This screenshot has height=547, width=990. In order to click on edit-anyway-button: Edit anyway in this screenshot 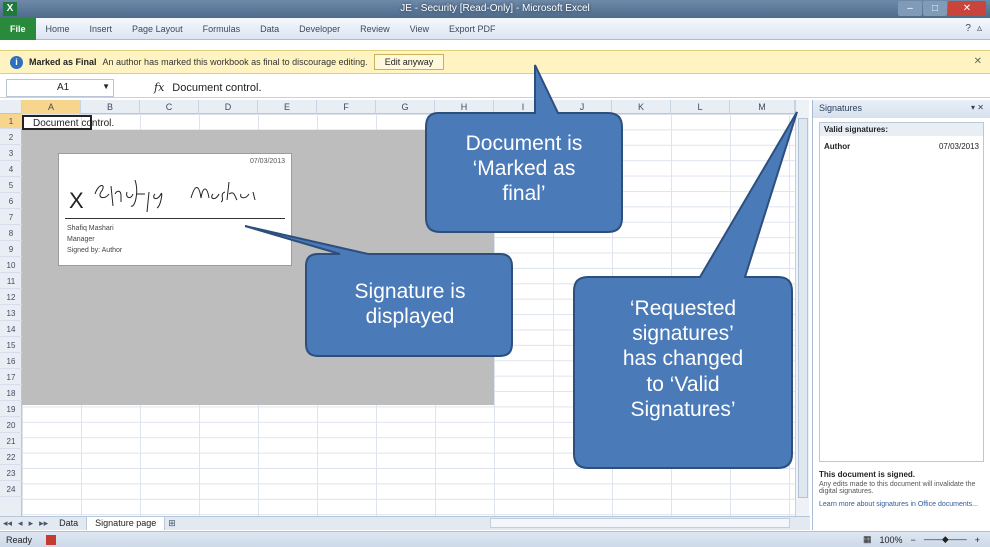, I will do `click(409, 62)`.